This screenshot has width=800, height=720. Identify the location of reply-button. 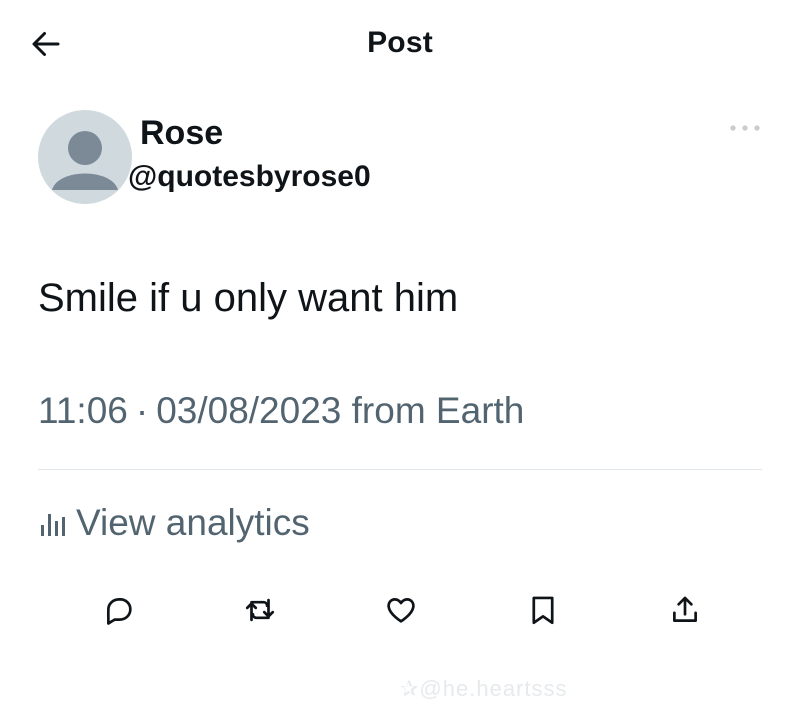
(119, 610).